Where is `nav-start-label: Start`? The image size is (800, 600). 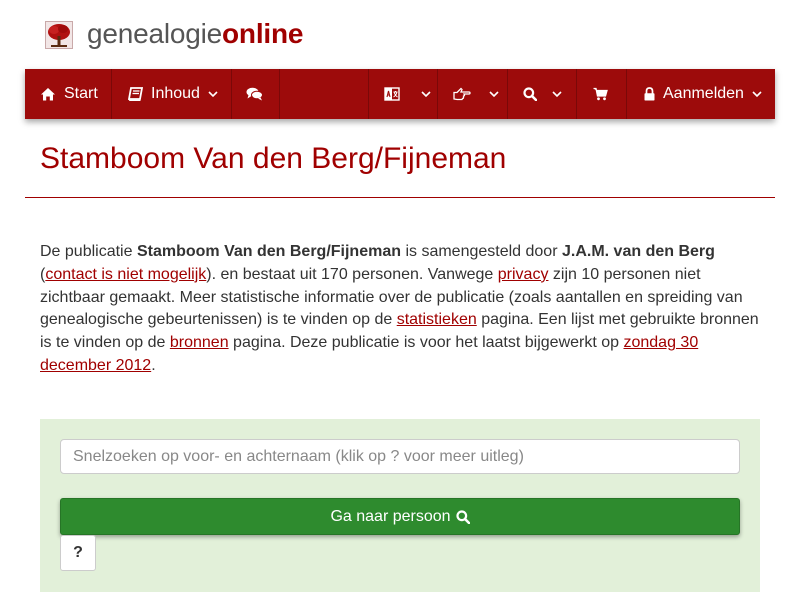
nav-start-label: Start is located at coordinates (81, 93).